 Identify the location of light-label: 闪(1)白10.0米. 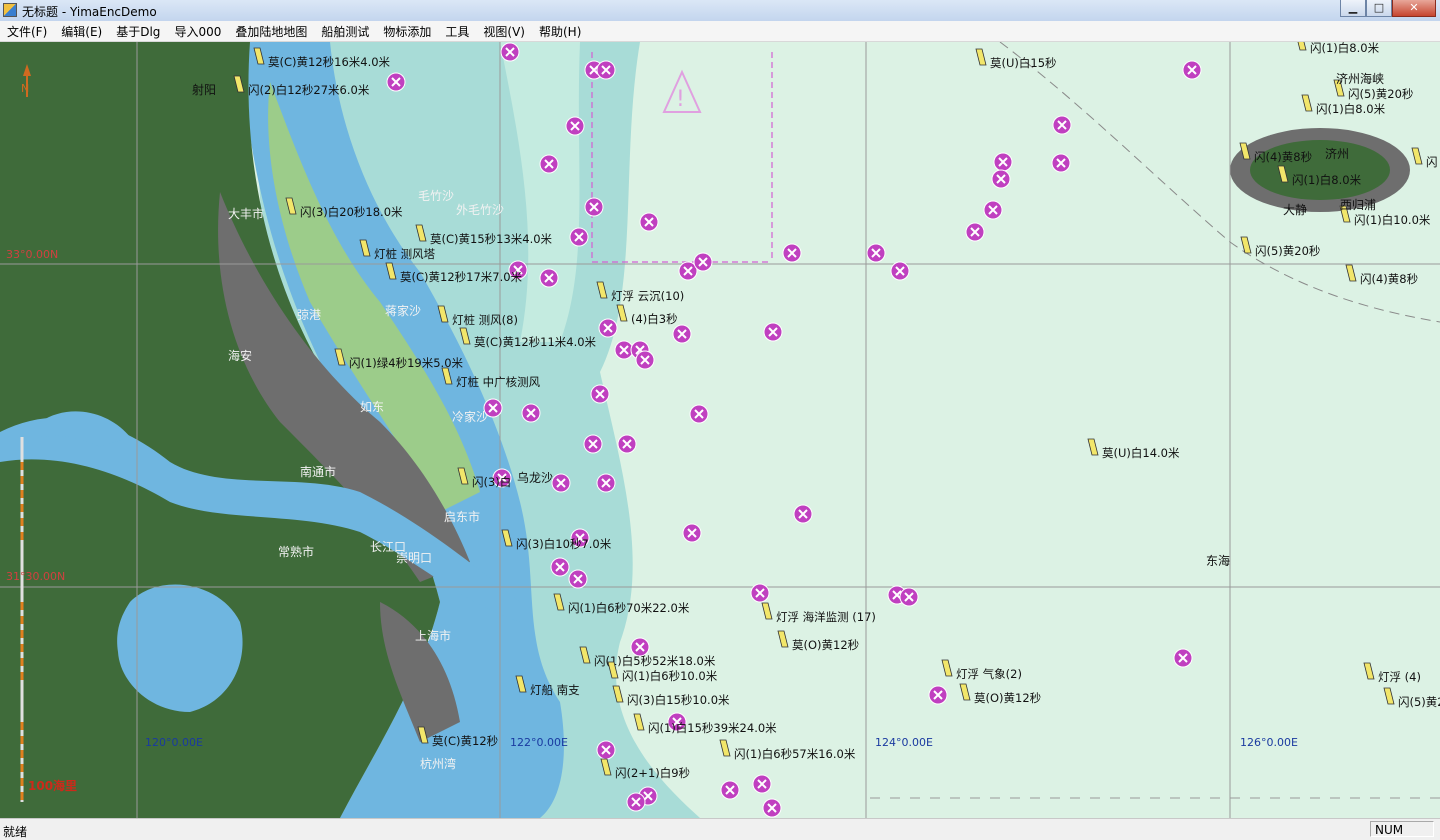
(1392, 220).